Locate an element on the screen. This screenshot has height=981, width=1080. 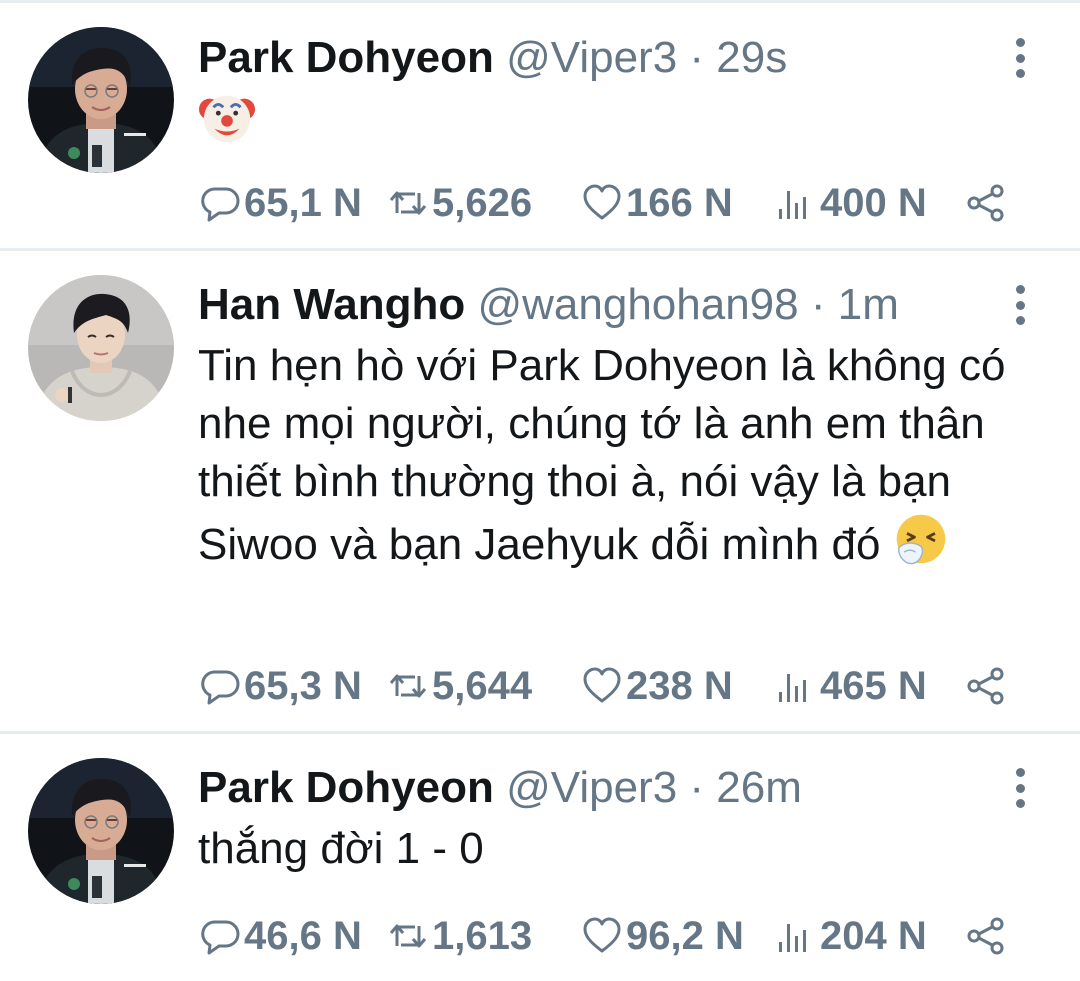
tweet-body is located at coordinates (618, 124).